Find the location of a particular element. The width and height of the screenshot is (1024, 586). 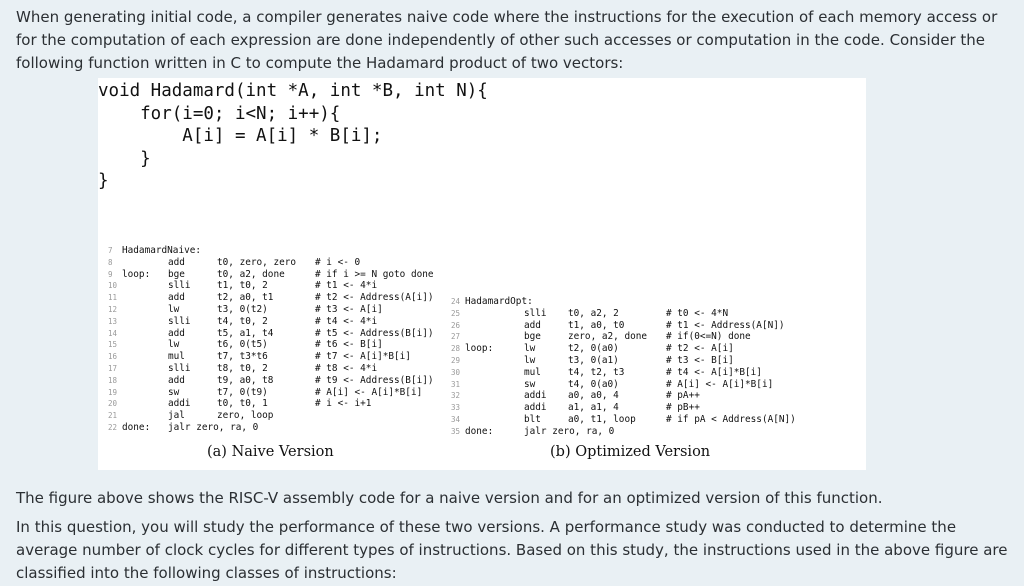

assembly-comment: # t4 <- A[i]*B[i] is located at coordinates (714, 372).